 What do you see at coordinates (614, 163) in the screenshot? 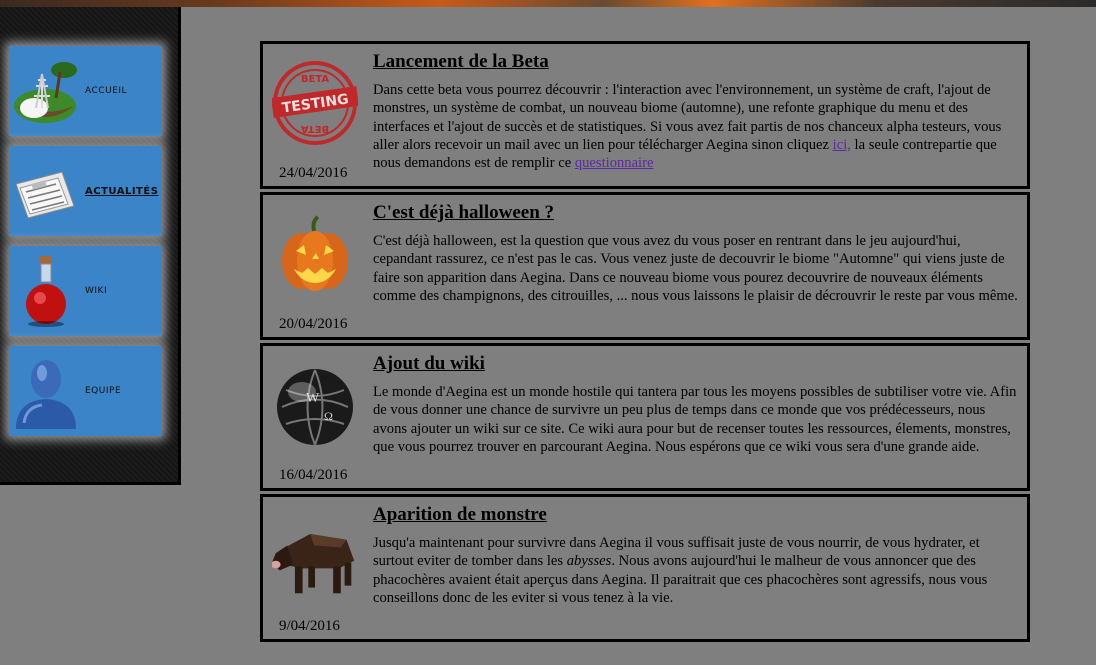
I see `questionnaire-link: questionnaire` at bounding box center [614, 163].